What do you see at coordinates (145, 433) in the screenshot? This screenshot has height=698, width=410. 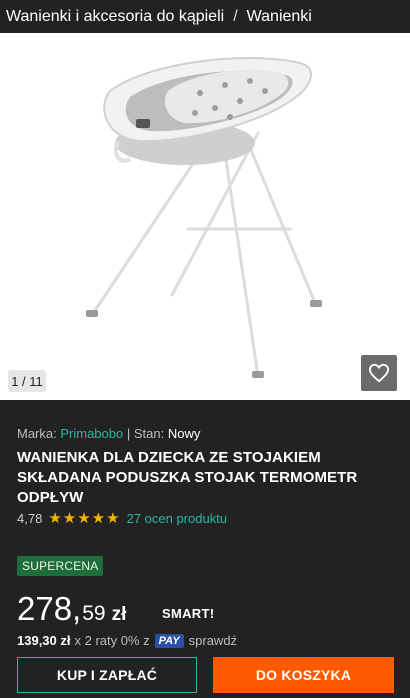 I see `condition-label: | Stan:` at bounding box center [145, 433].